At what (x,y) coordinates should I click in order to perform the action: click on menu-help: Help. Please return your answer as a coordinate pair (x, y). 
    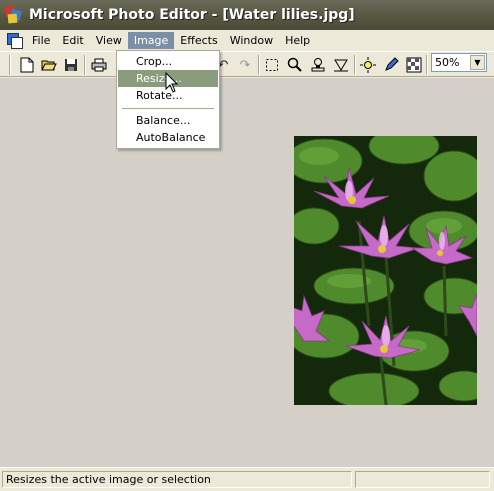
    Looking at the image, I should click on (297, 40).